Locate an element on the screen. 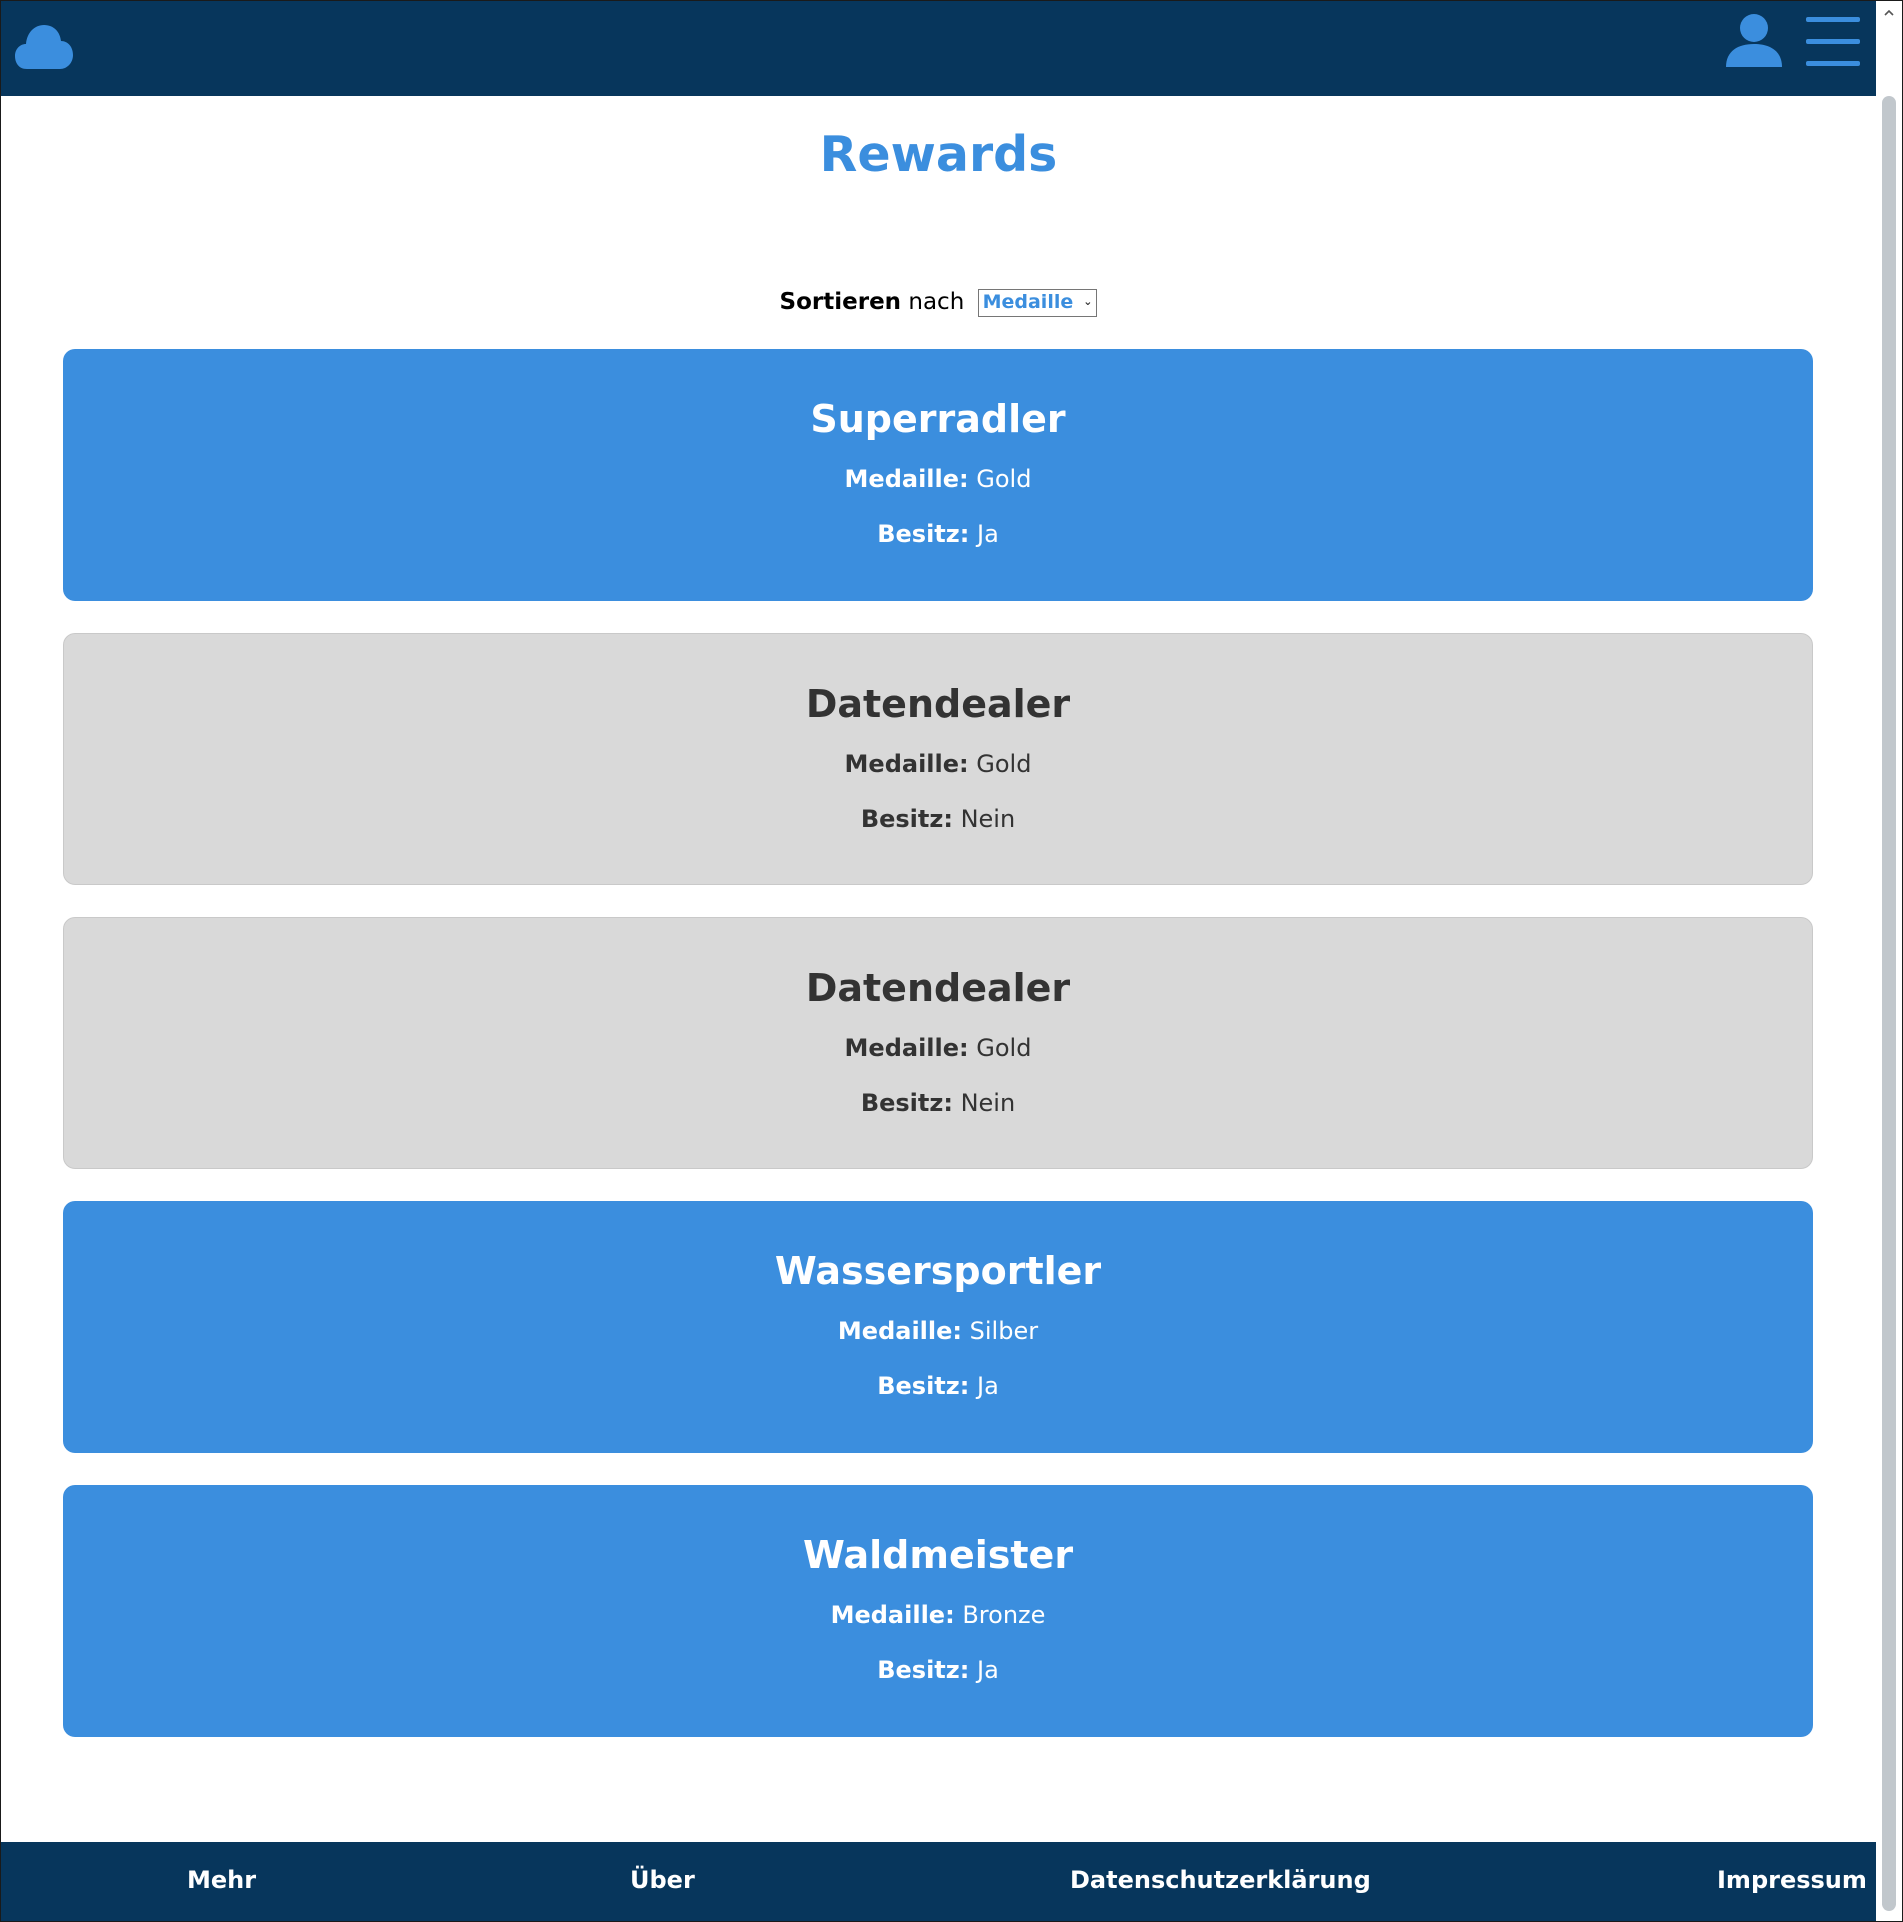 Image resolution: width=1903 pixels, height=1922 pixels. reward-name: Waldmeister is located at coordinates (938, 1555).